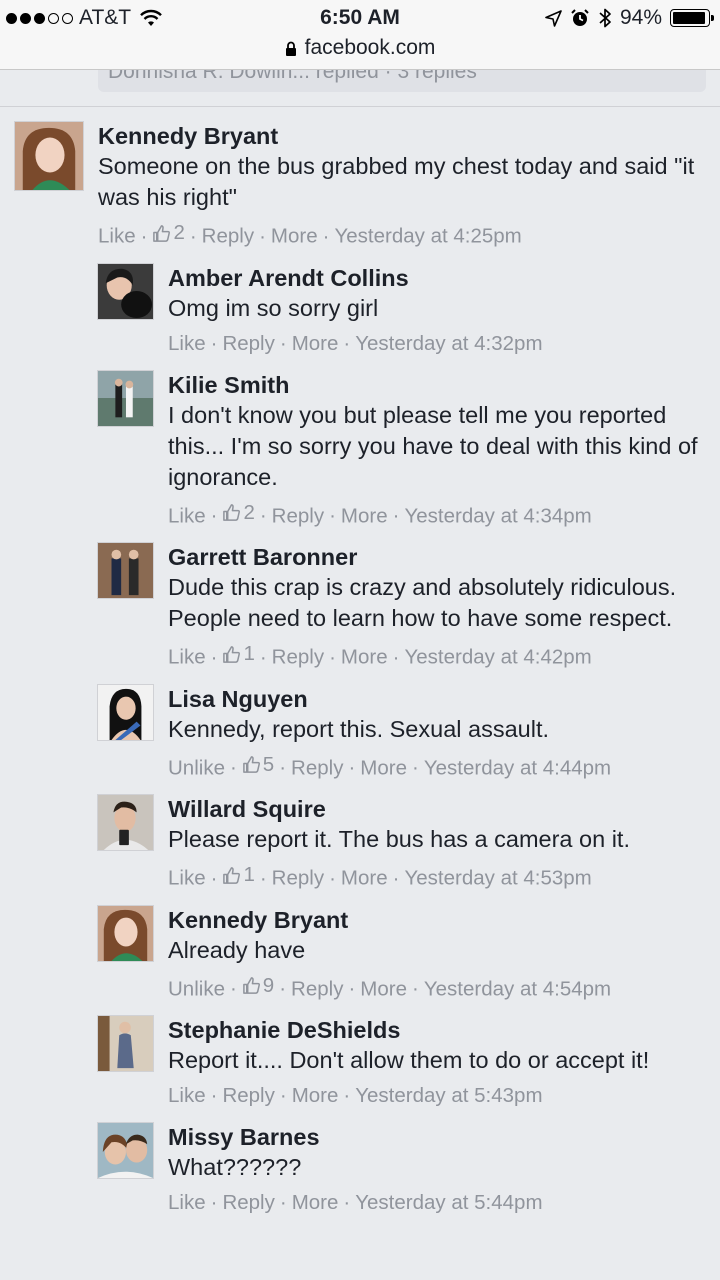 The height and width of the screenshot is (1280, 720). I want to click on location-arrow-icon, so click(553, 18).